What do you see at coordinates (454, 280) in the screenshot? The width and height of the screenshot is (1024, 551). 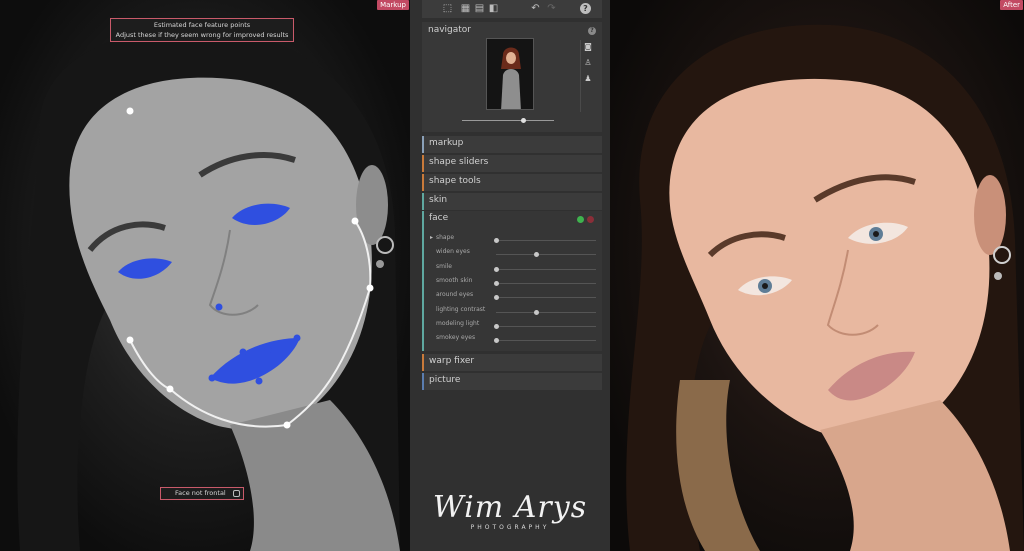 I see `slider-label: smooth skin` at bounding box center [454, 280].